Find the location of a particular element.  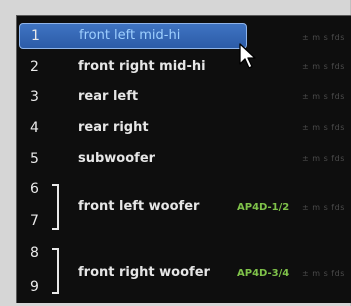

channel-number: 9 is located at coordinates (34, 287).